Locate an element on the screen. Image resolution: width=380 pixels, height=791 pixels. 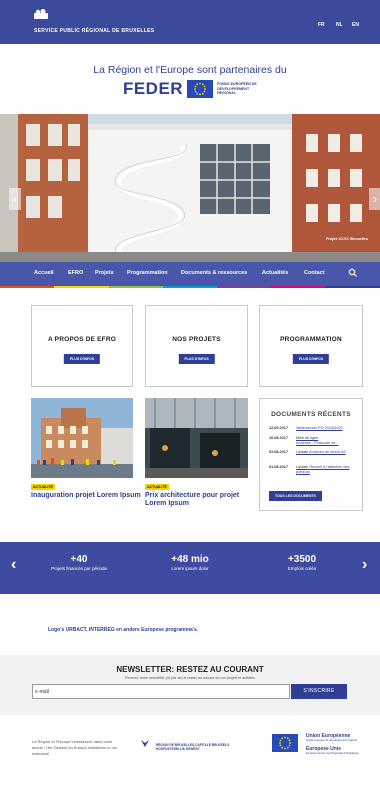
documents-title: DOCUMENTS RÉCENTS is located at coordinates (311, 414).